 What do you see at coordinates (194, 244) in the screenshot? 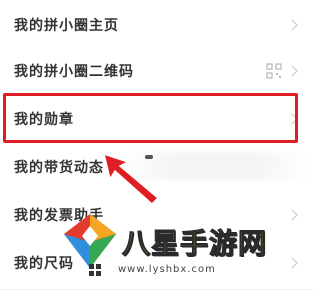
I see `watermark-title: 八星手游网` at bounding box center [194, 244].